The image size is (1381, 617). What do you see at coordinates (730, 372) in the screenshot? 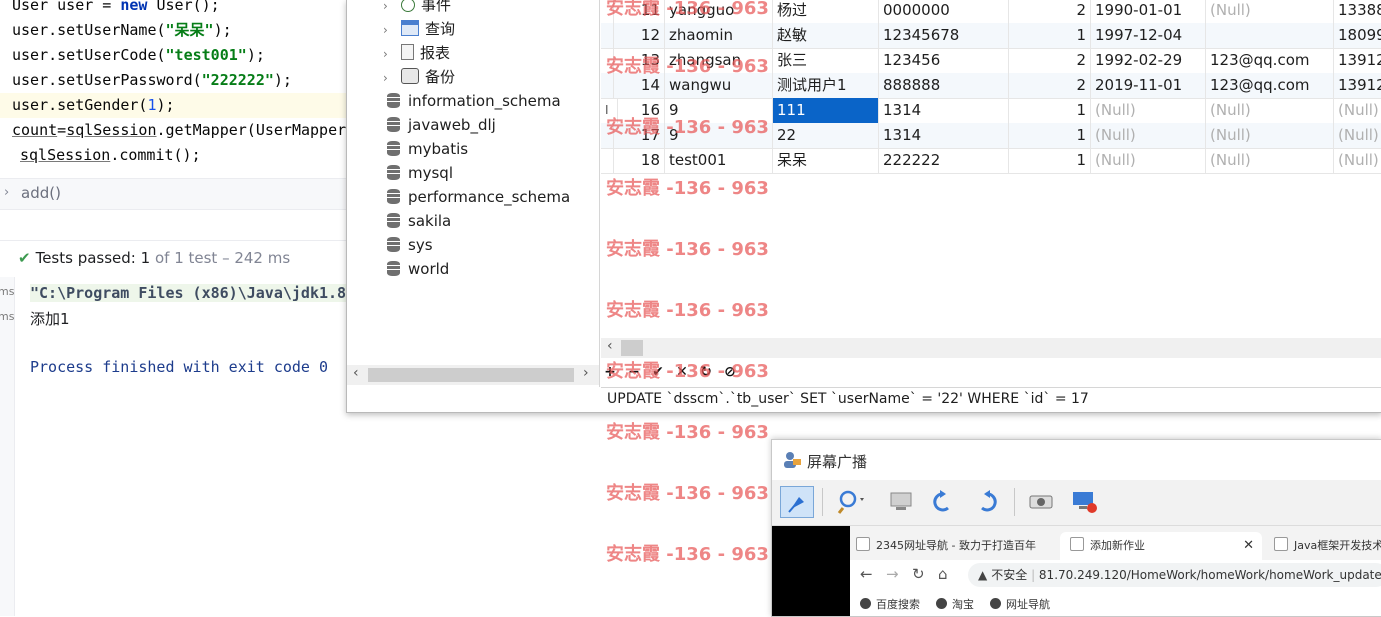
I see `stop-button: ⊘` at bounding box center [730, 372].